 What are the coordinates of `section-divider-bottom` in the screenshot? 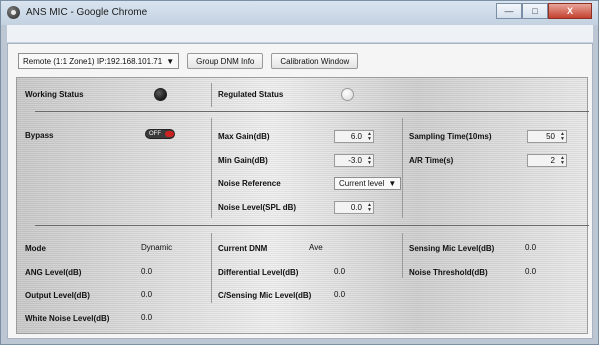 It's located at (312, 225).